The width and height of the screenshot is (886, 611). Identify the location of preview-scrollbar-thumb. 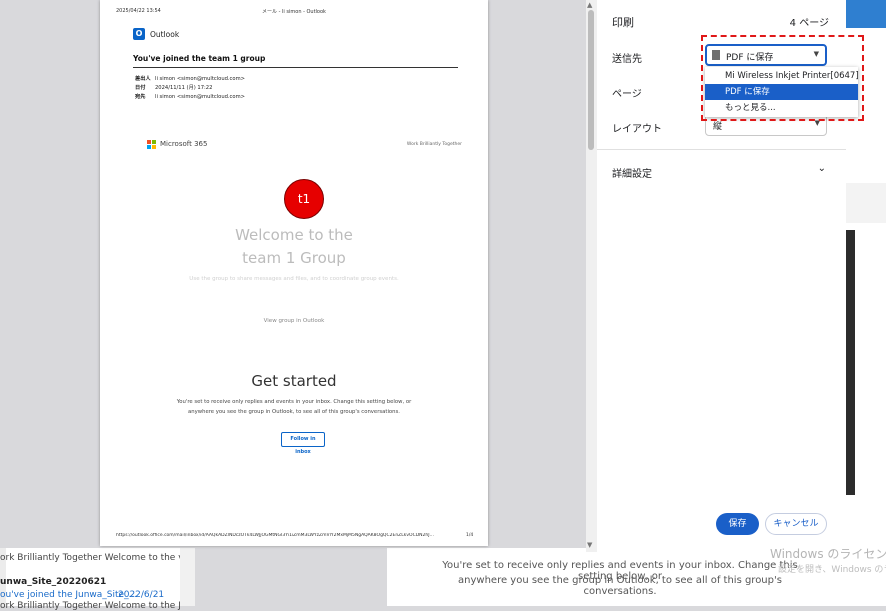
(591, 80).